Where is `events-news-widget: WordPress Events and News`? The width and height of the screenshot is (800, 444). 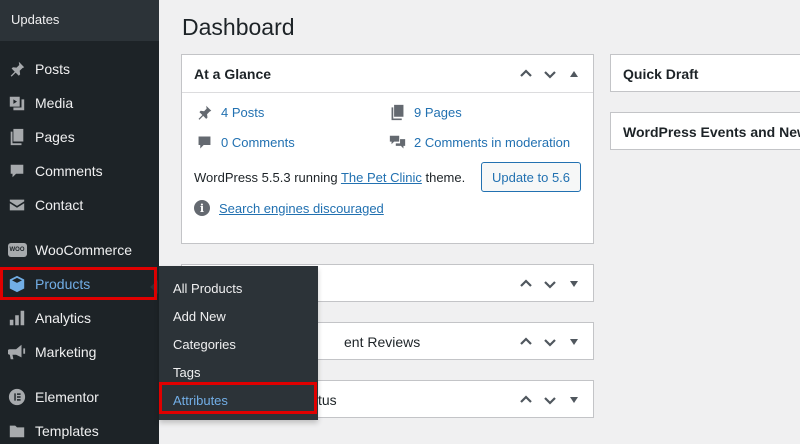 events-news-widget: WordPress Events and News is located at coordinates (705, 131).